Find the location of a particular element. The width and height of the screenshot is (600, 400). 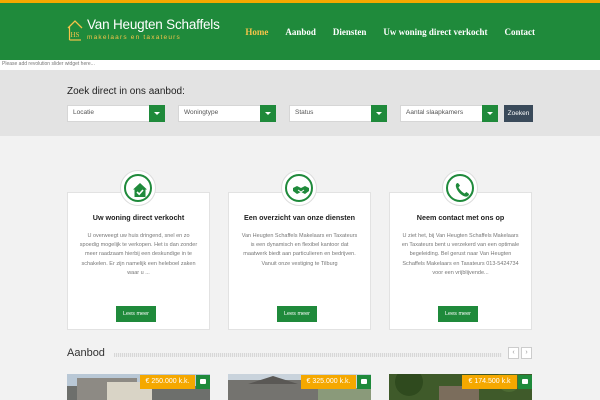

search-title: Zoek direct in ons aanbod: is located at coordinates (126, 91).